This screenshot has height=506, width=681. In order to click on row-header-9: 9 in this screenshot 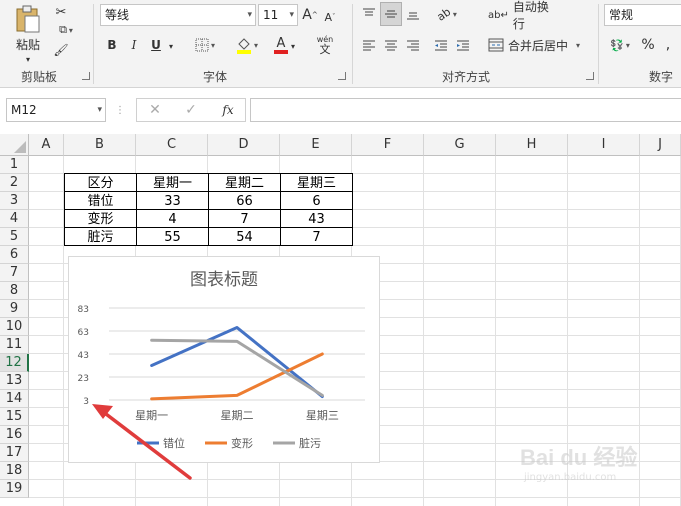, I will do `click(14, 309)`.